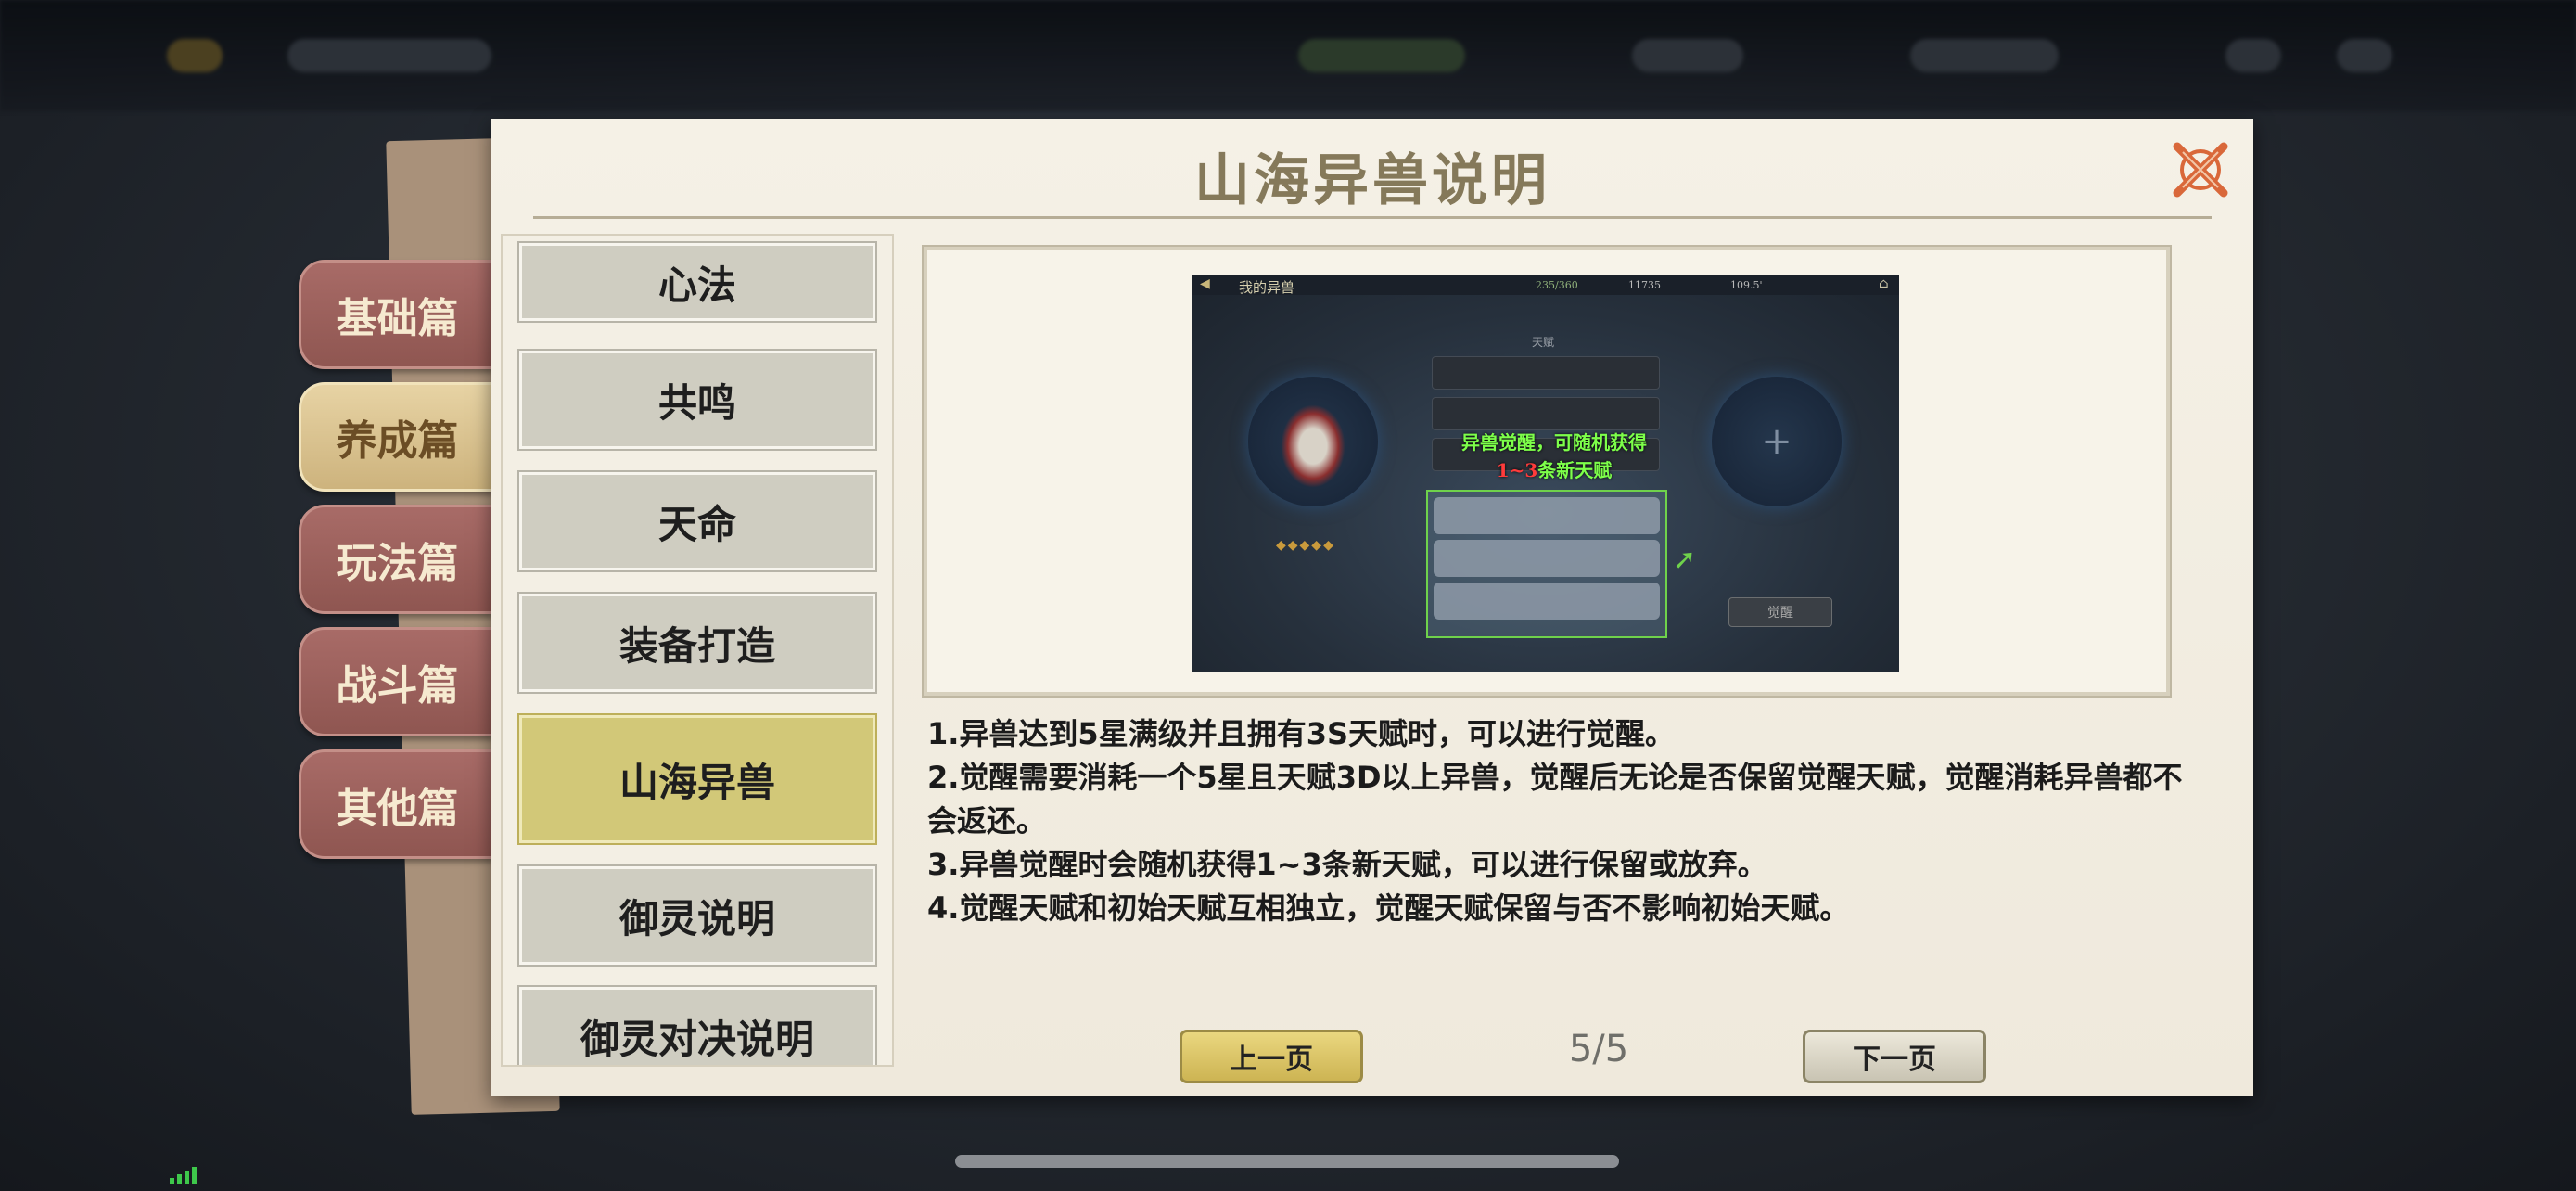 The image size is (2576, 1191). Describe the element at coordinates (1517, 470) in the screenshot. I see `awaken-tip-highlight: 1~3` at that location.